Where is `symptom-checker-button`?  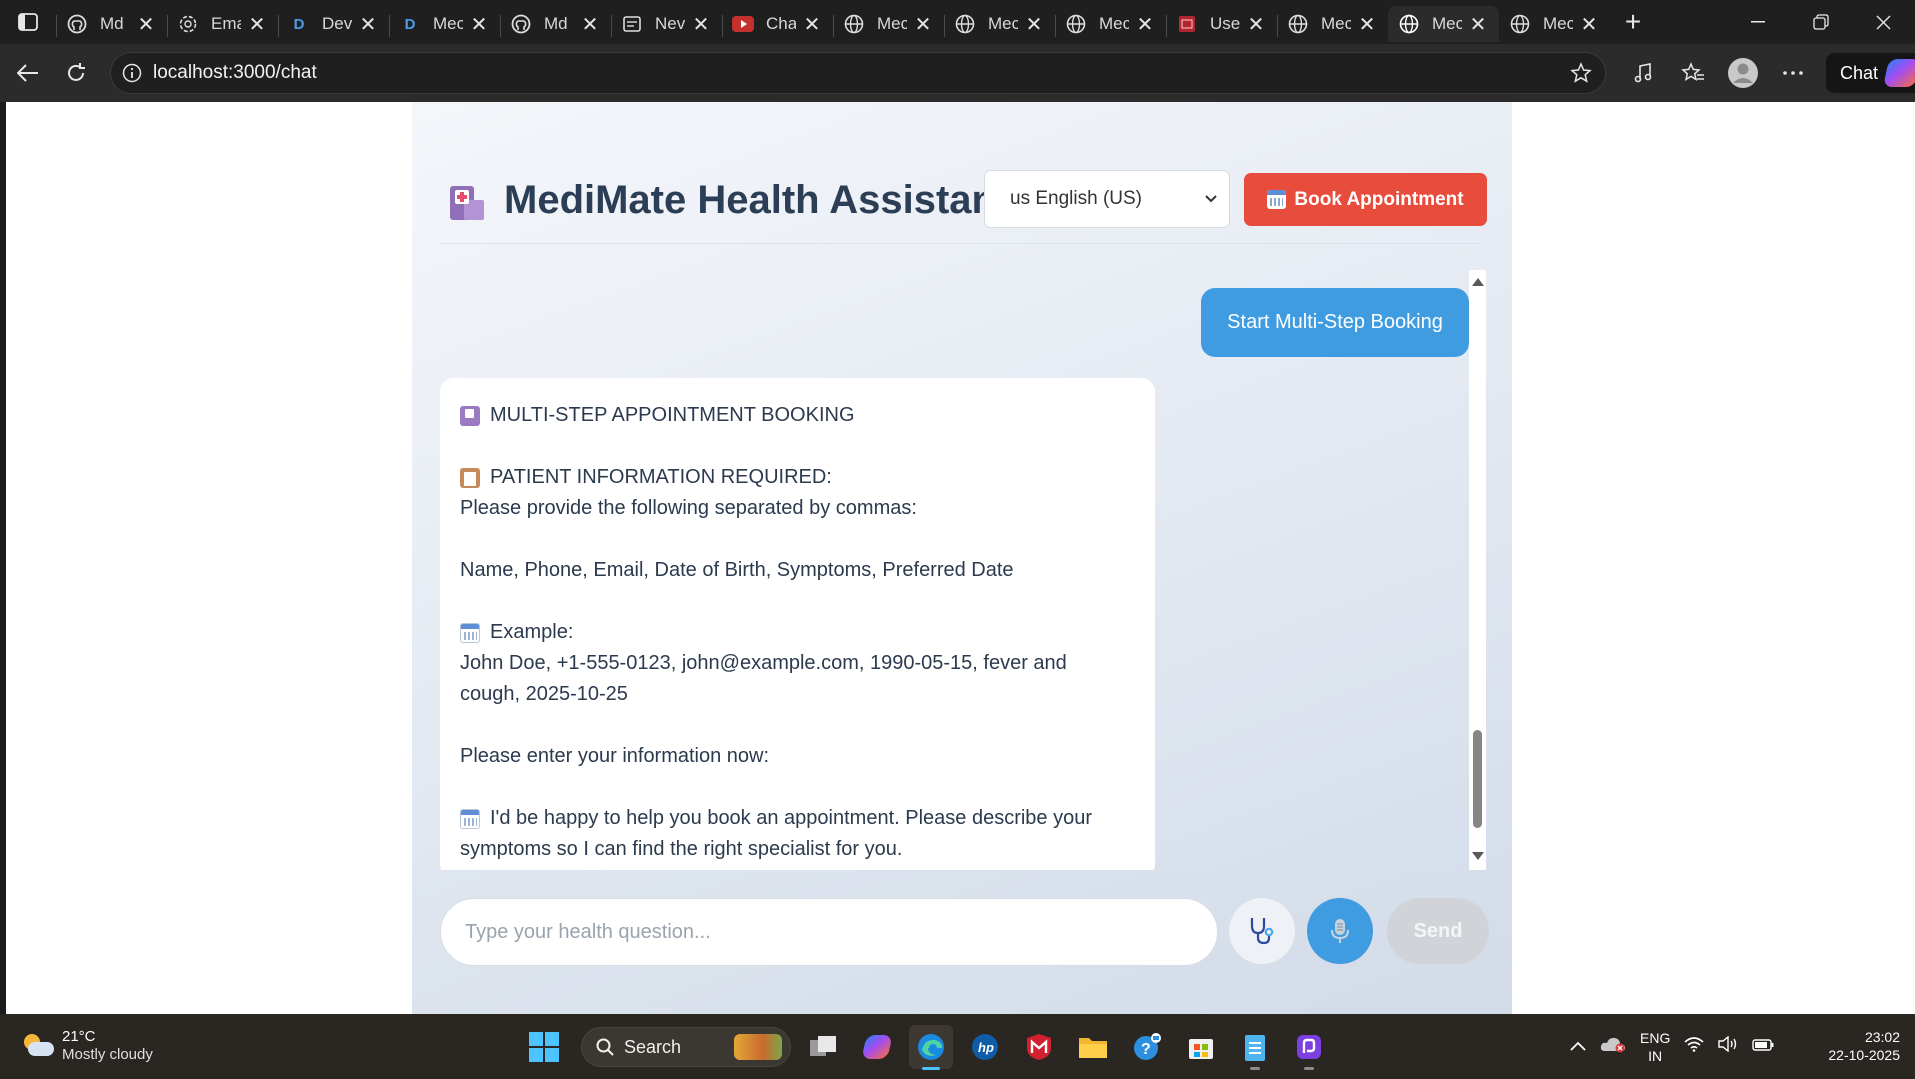 symptom-checker-button is located at coordinates (1262, 931).